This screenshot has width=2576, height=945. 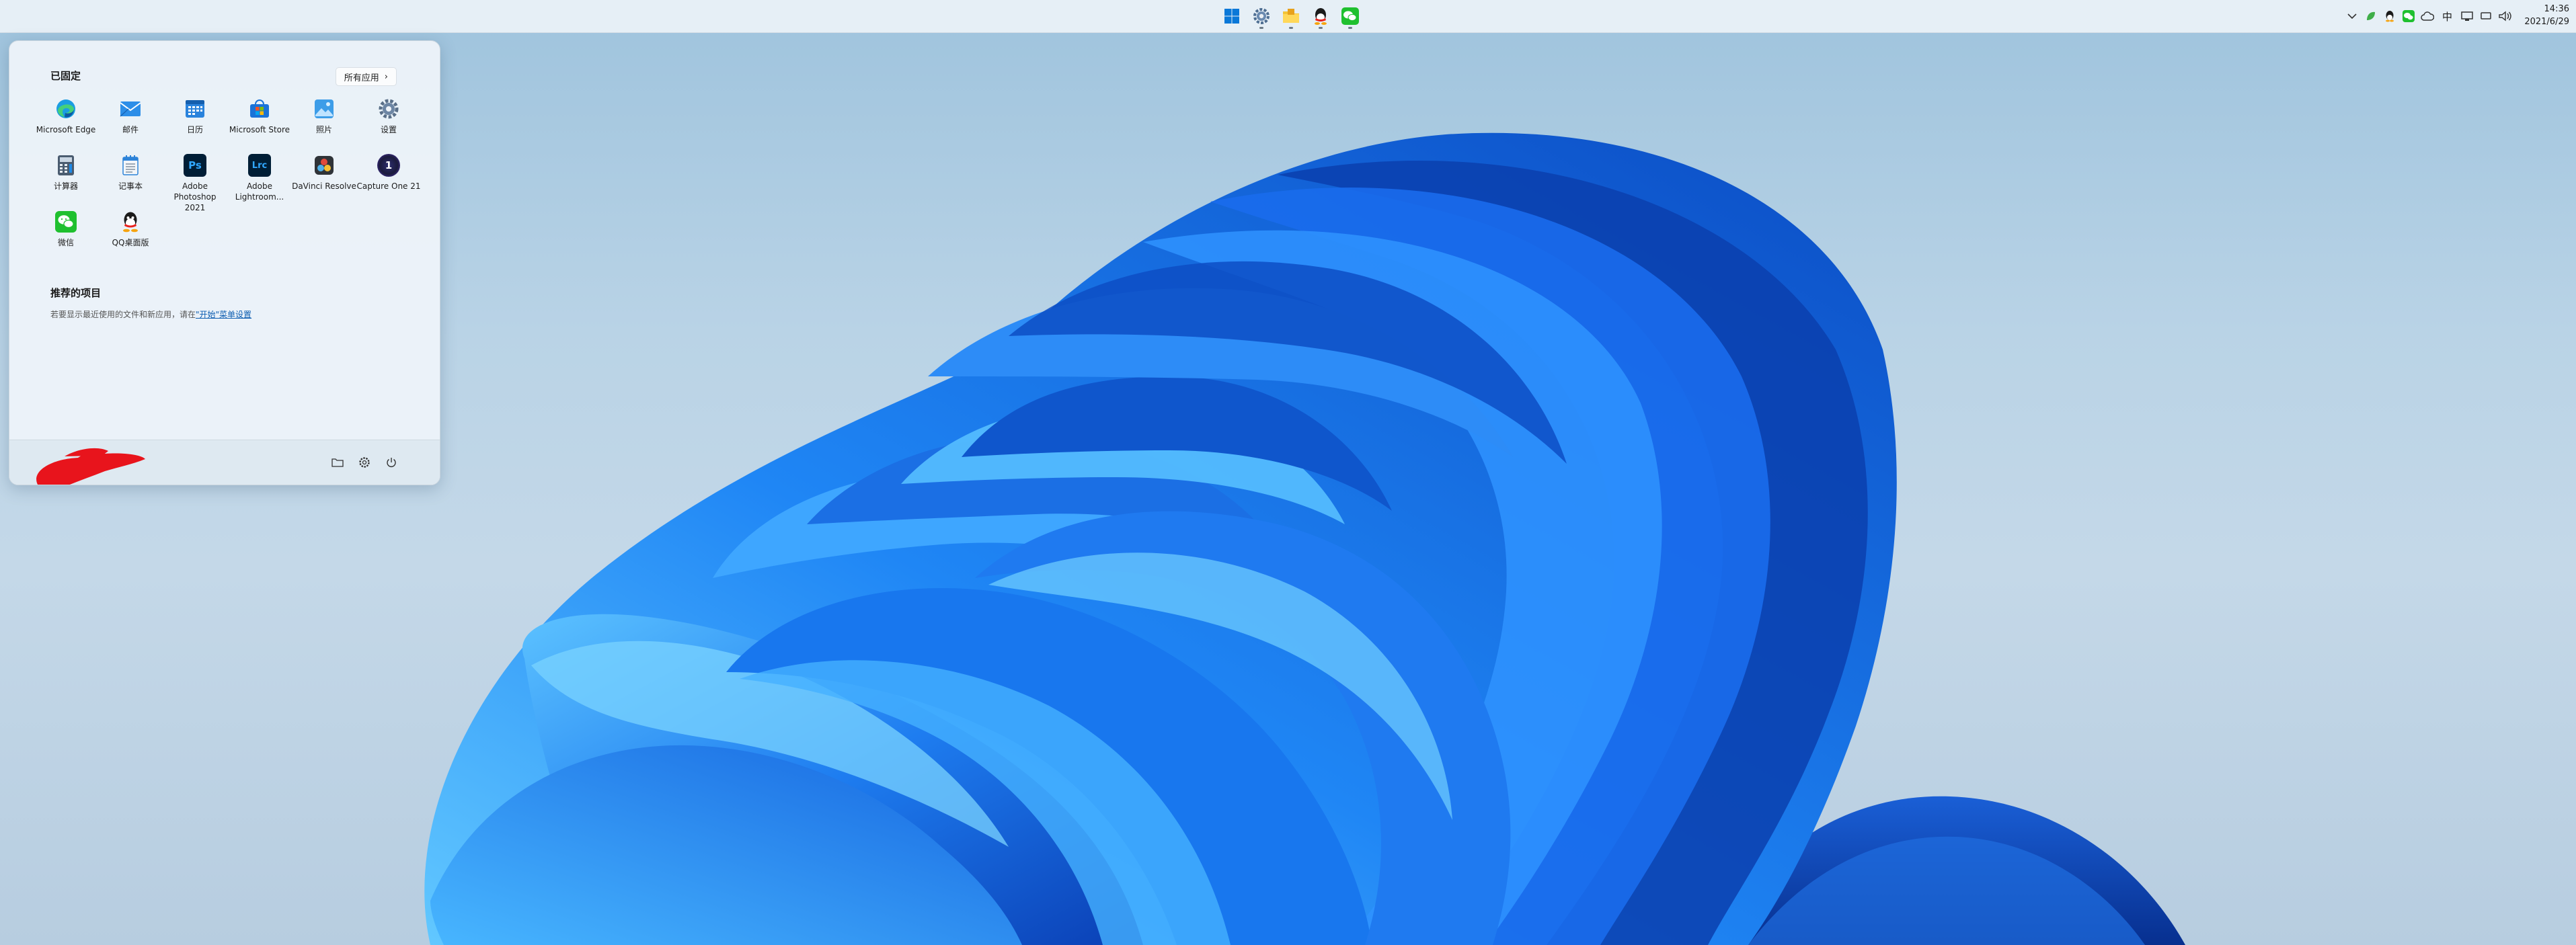 What do you see at coordinates (66, 242) in the screenshot?
I see `app-label: 微信` at bounding box center [66, 242].